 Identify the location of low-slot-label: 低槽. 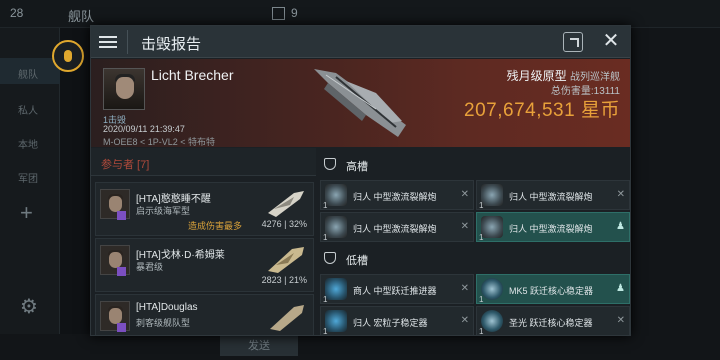
(357, 261).